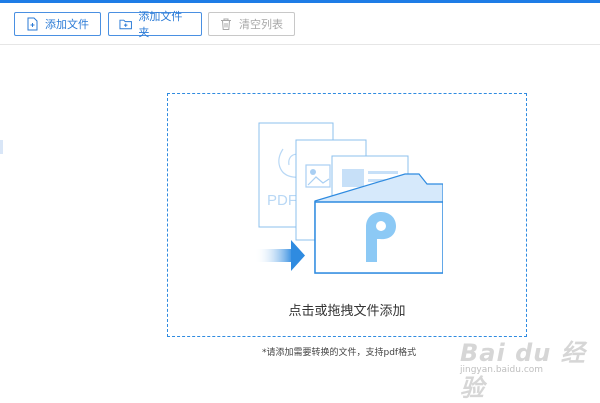 The height and width of the screenshot is (403, 600). Describe the element at coordinates (1, 147) in the screenshot. I see `side-indicator` at that location.